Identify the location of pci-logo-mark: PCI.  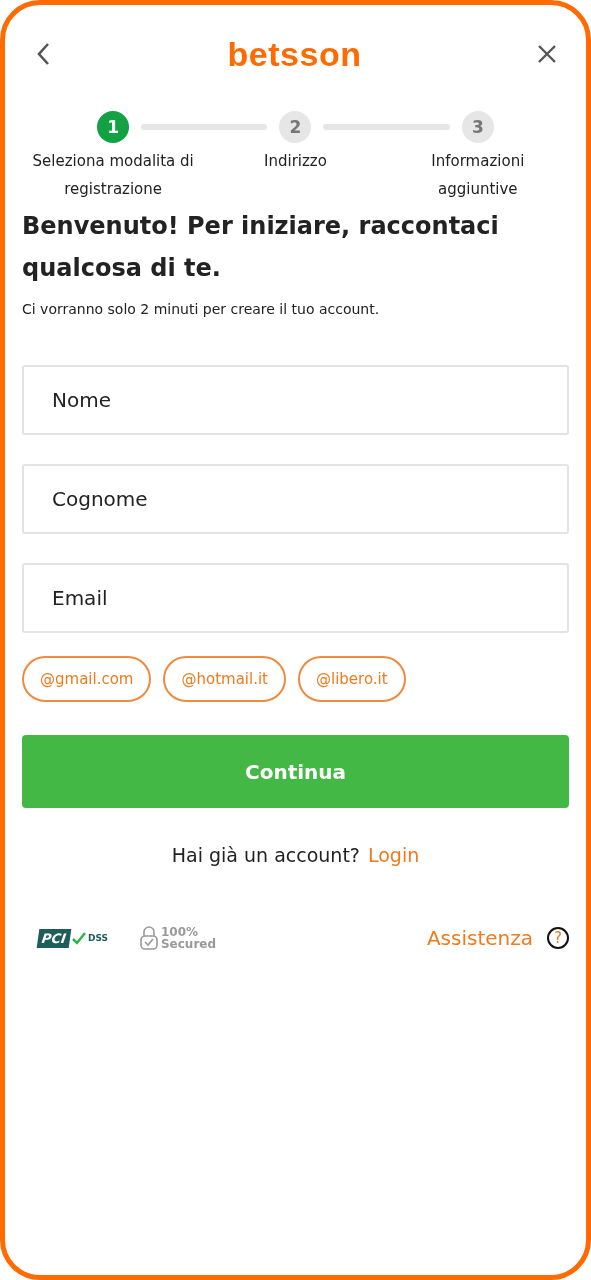
(54, 938).